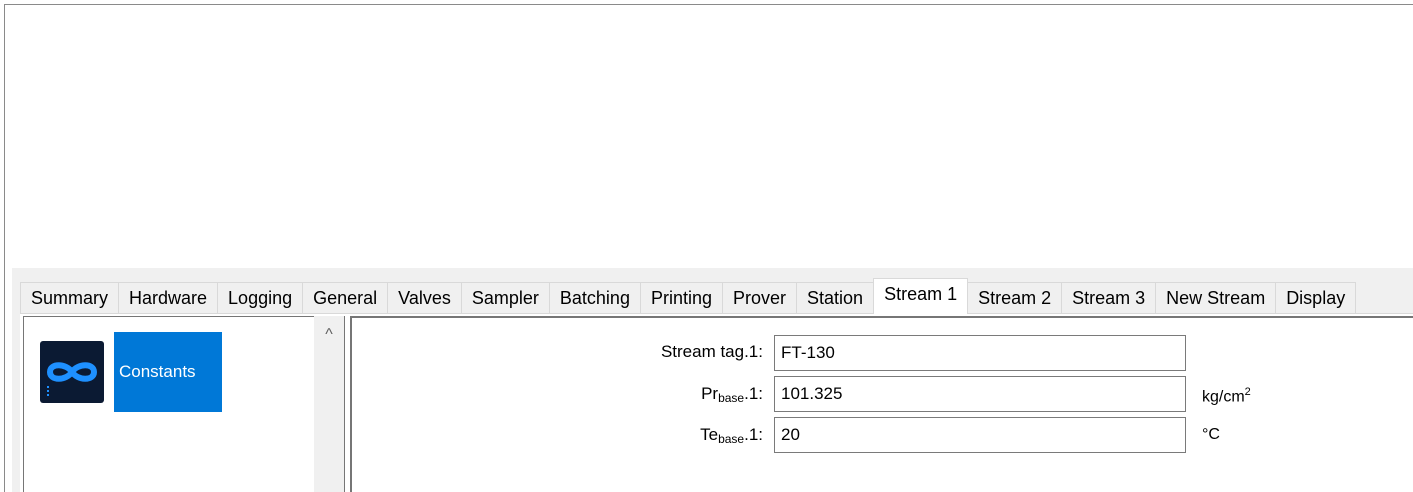 This screenshot has height=492, width=1413. Describe the element at coordinates (168, 372) in the screenshot. I see `constants-tile: Constants` at that location.